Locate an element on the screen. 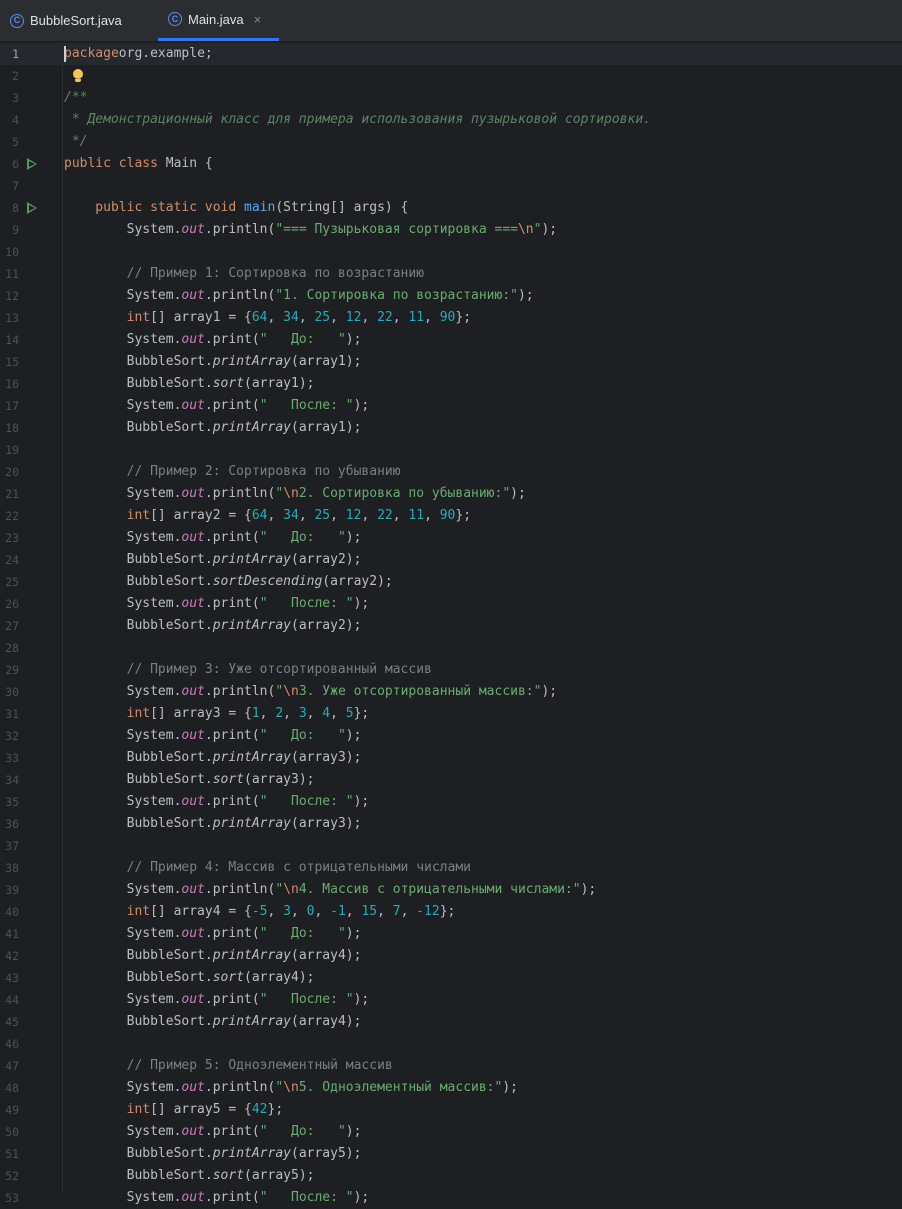 This screenshot has height=1209, width=902. code-line: 10 is located at coordinates (451, 252).